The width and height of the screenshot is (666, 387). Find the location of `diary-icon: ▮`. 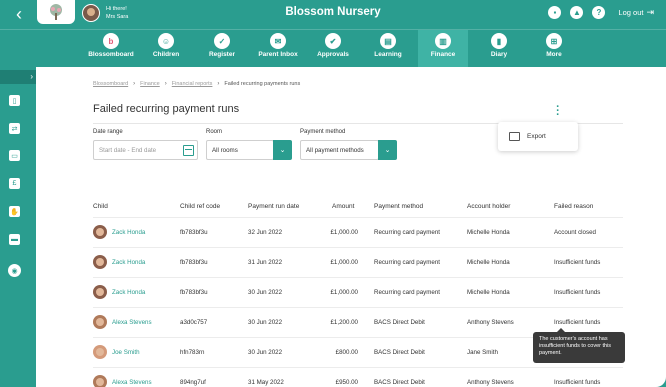

diary-icon: ▮ is located at coordinates (499, 41).